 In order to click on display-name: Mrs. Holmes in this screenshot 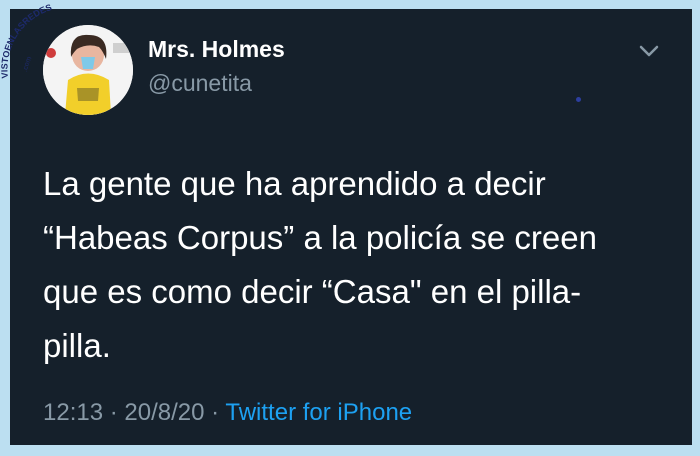, I will do `click(216, 49)`.